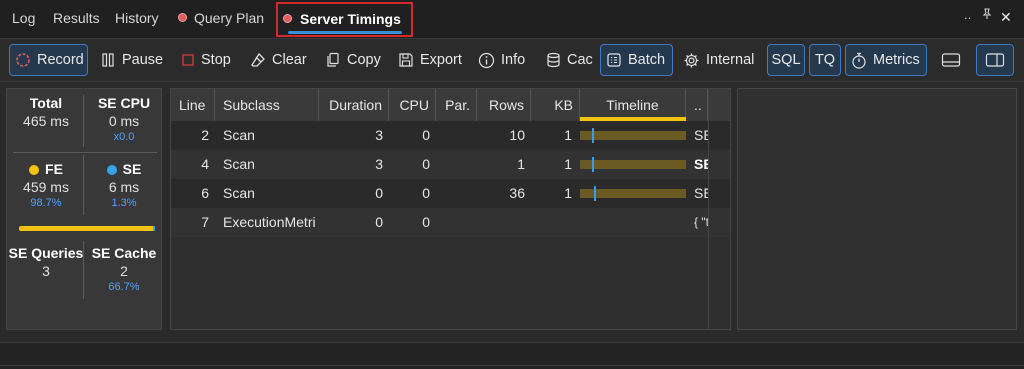 The image size is (1024, 369). I want to click on layout-vertical-button, so click(995, 60).